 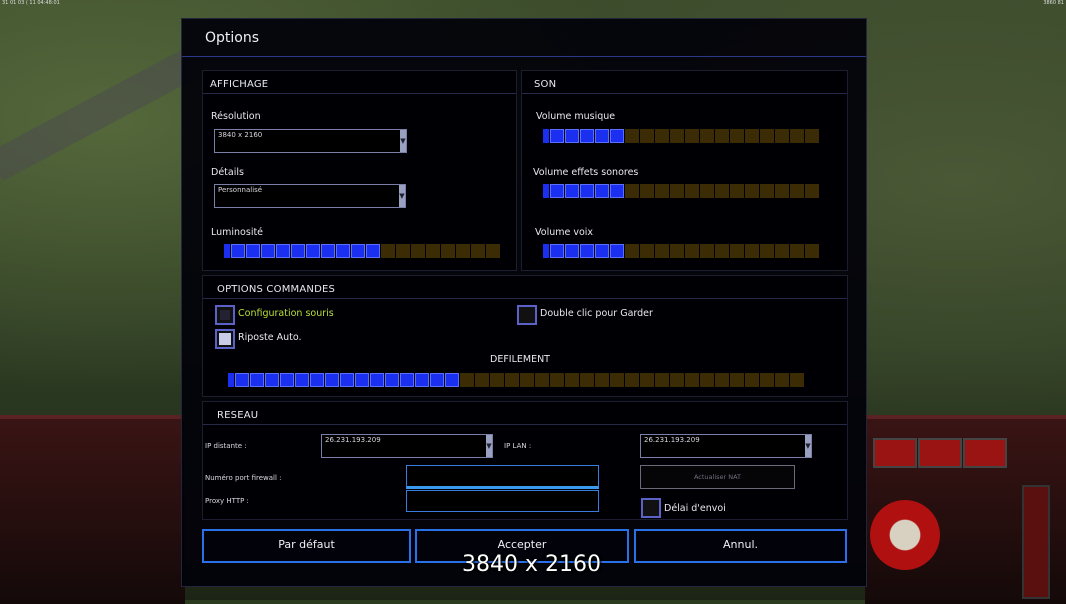 What do you see at coordinates (306, 546) in the screenshot?
I see `default-button: Par défaut` at bounding box center [306, 546].